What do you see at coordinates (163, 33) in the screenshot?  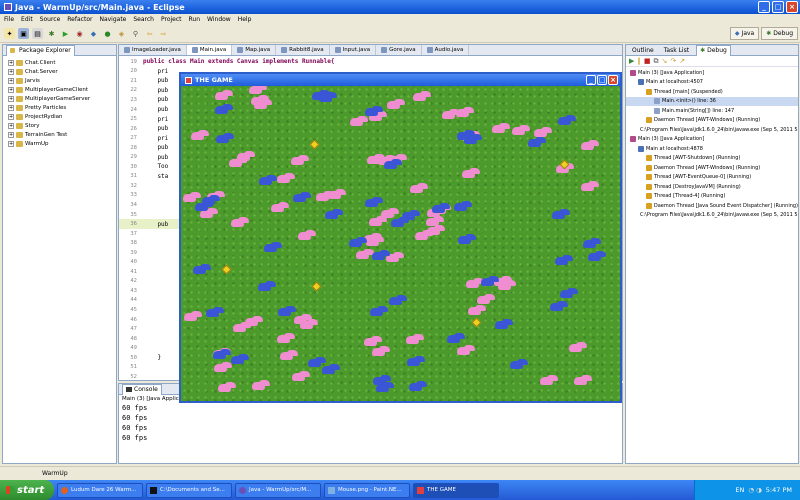 I see `forward-icon: ⇨` at bounding box center [163, 33].